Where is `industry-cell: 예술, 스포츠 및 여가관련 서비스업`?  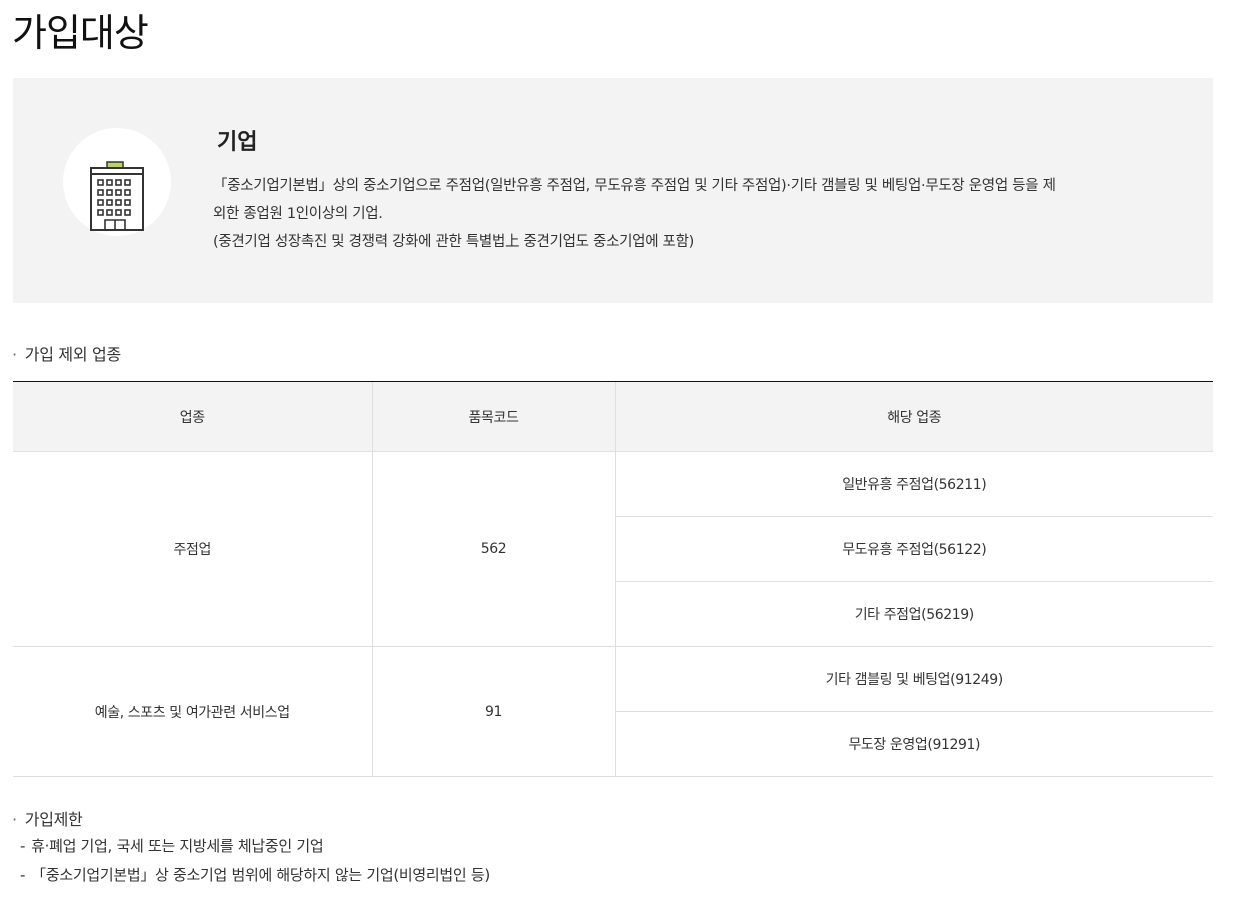 industry-cell: 예술, 스포츠 및 여가관련 서비스업 is located at coordinates (192, 711).